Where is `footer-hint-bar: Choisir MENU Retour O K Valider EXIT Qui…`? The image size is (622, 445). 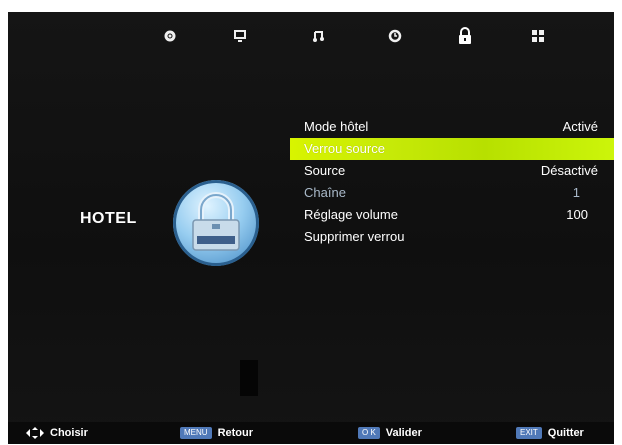
footer-hint-bar: Choisir MENU Retour O K Valider EXIT Qui… is located at coordinates (311, 433).